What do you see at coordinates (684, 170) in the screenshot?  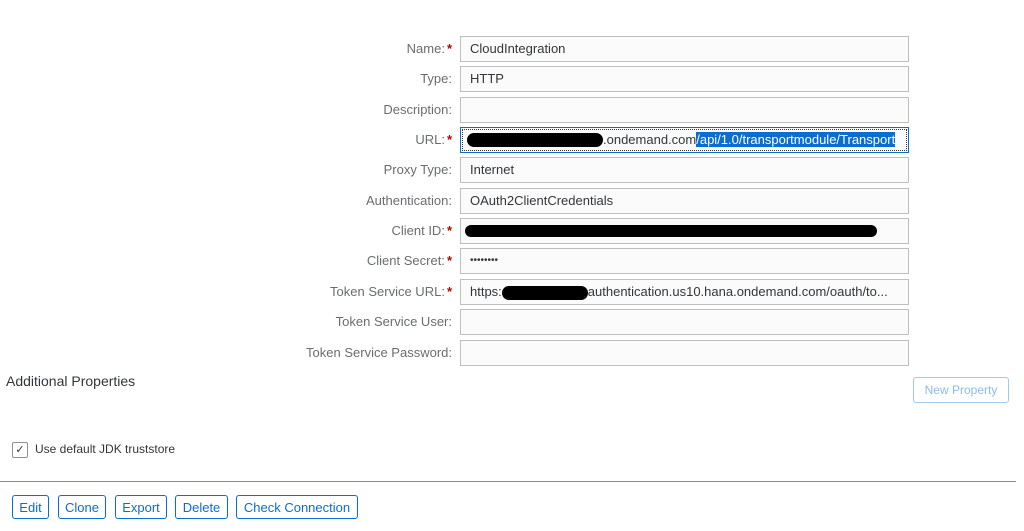 I see `proxy-type-field: Internet` at bounding box center [684, 170].